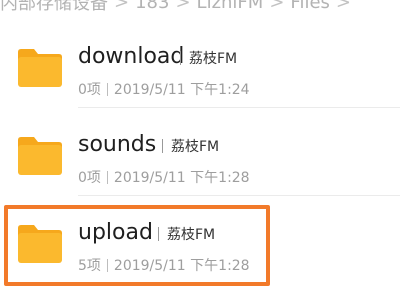 This screenshot has width=400, height=290. What do you see at coordinates (115, 232) in the screenshot?
I see `file-name: upload` at bounding box center [115, 232].